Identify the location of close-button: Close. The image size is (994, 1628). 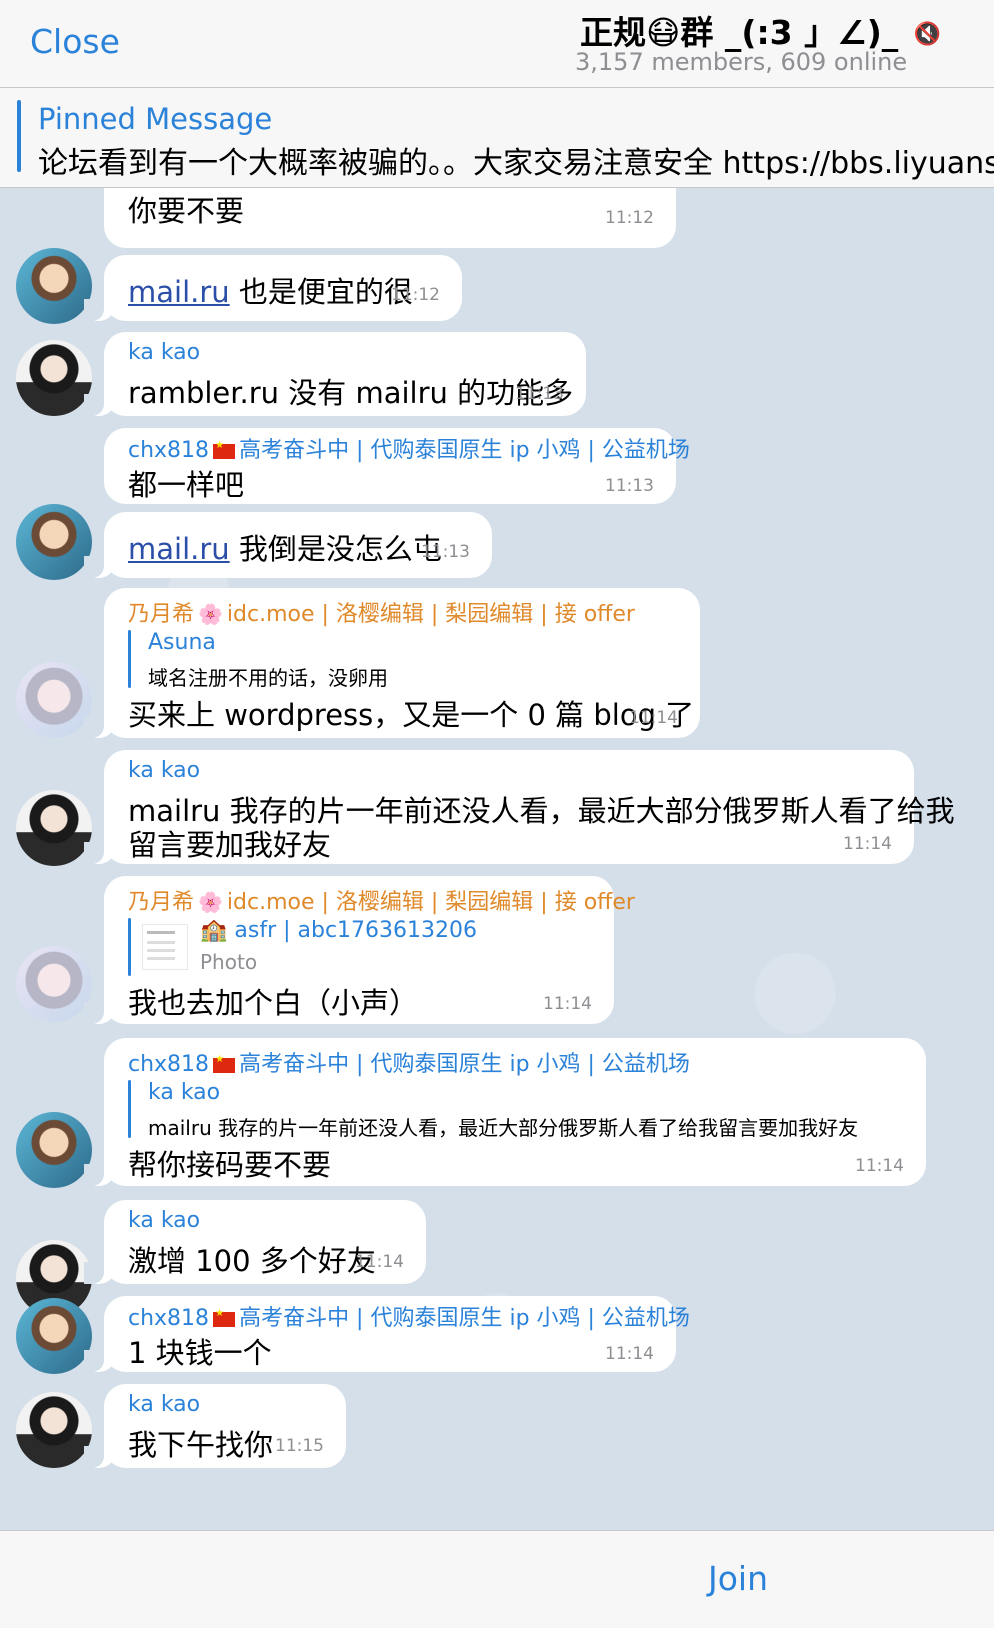
(75, 41).